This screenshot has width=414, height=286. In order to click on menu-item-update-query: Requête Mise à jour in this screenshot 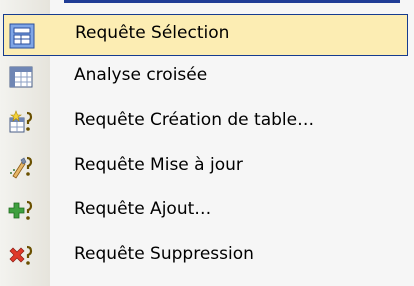, I will do `click(207, 167)`.